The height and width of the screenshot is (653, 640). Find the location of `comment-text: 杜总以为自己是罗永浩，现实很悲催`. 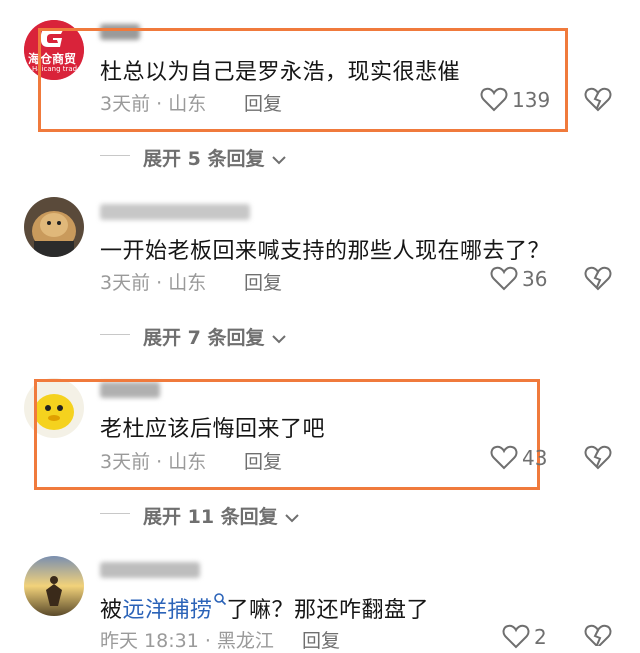

comment-text: 杜总以为自己是罗永浩，现实很悲催 is located at coordinates (280, 72).